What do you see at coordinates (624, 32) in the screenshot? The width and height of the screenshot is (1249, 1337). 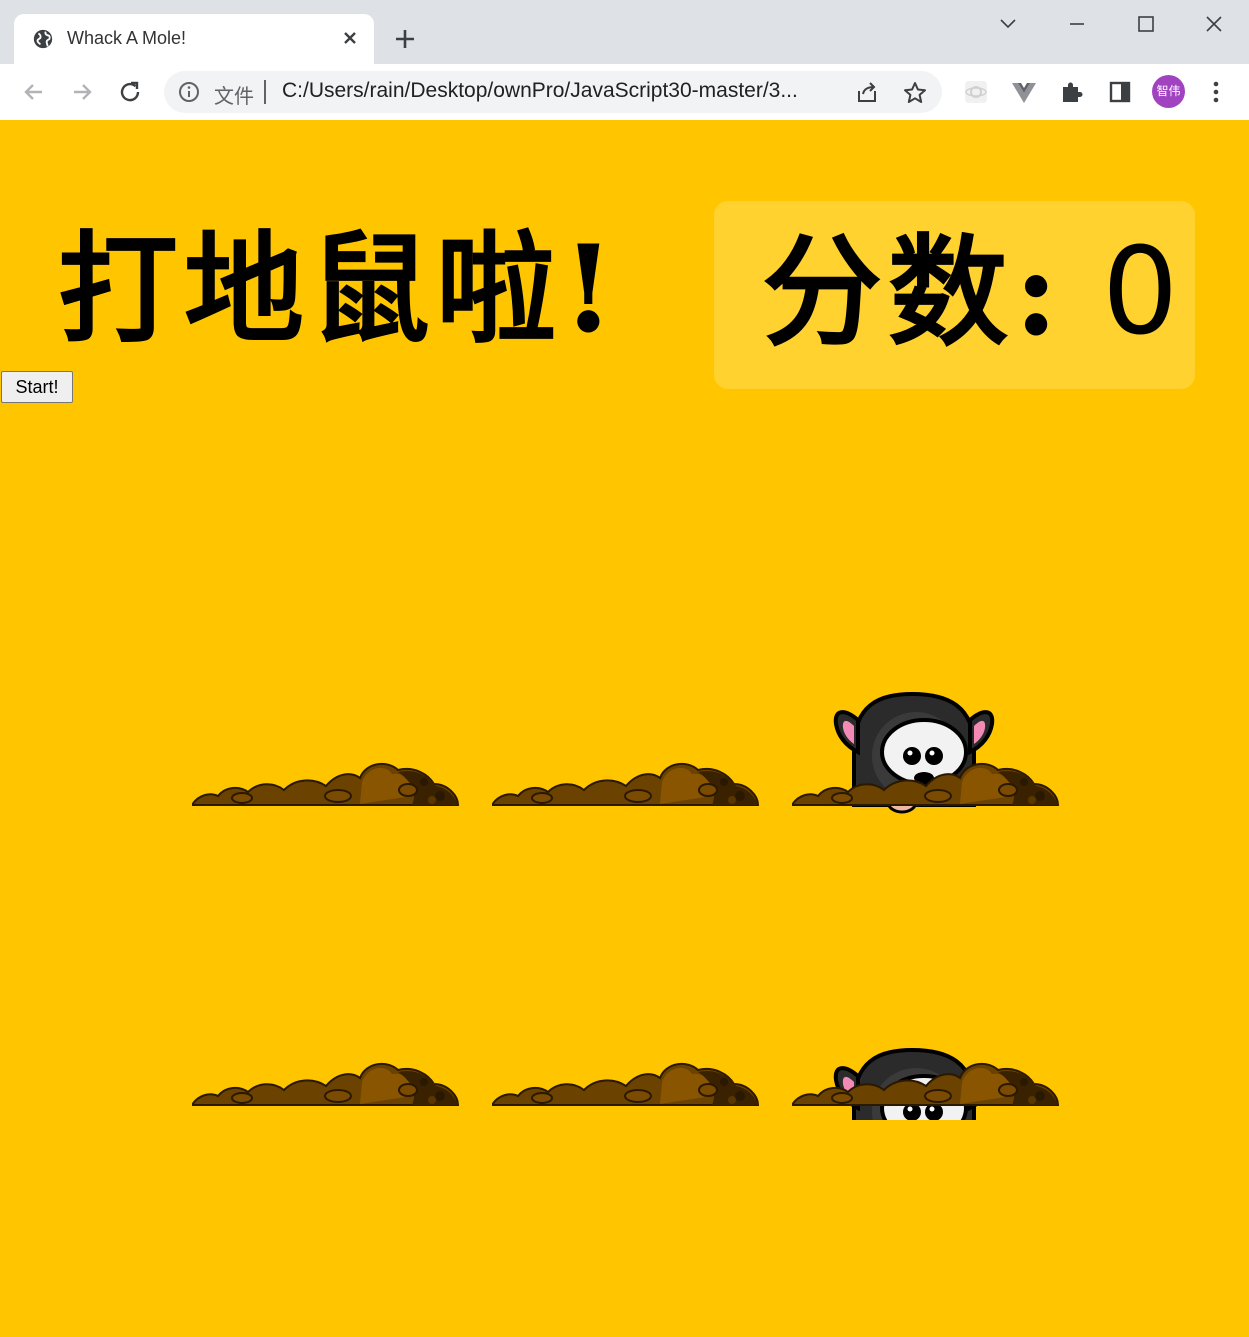 I see `tab-strip: Whack A Mole!` at bounding box center [624, 32].